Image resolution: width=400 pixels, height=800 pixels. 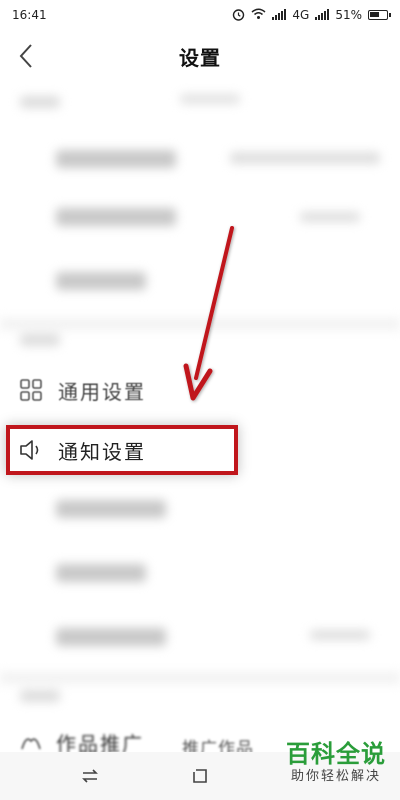 What do you see at coordinates (102, 451) in the screenshot?
I see `setting-label-notification: 通知设置` at bounding box center [102, 451].